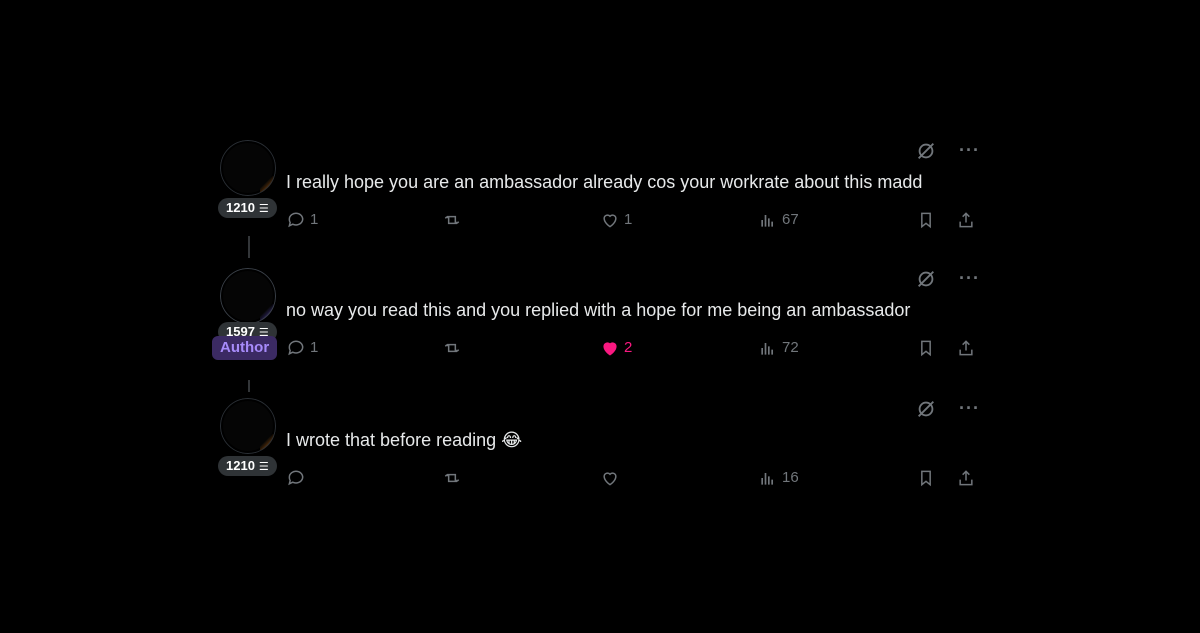  I want to click on like-count: 1, so click(628, 220).